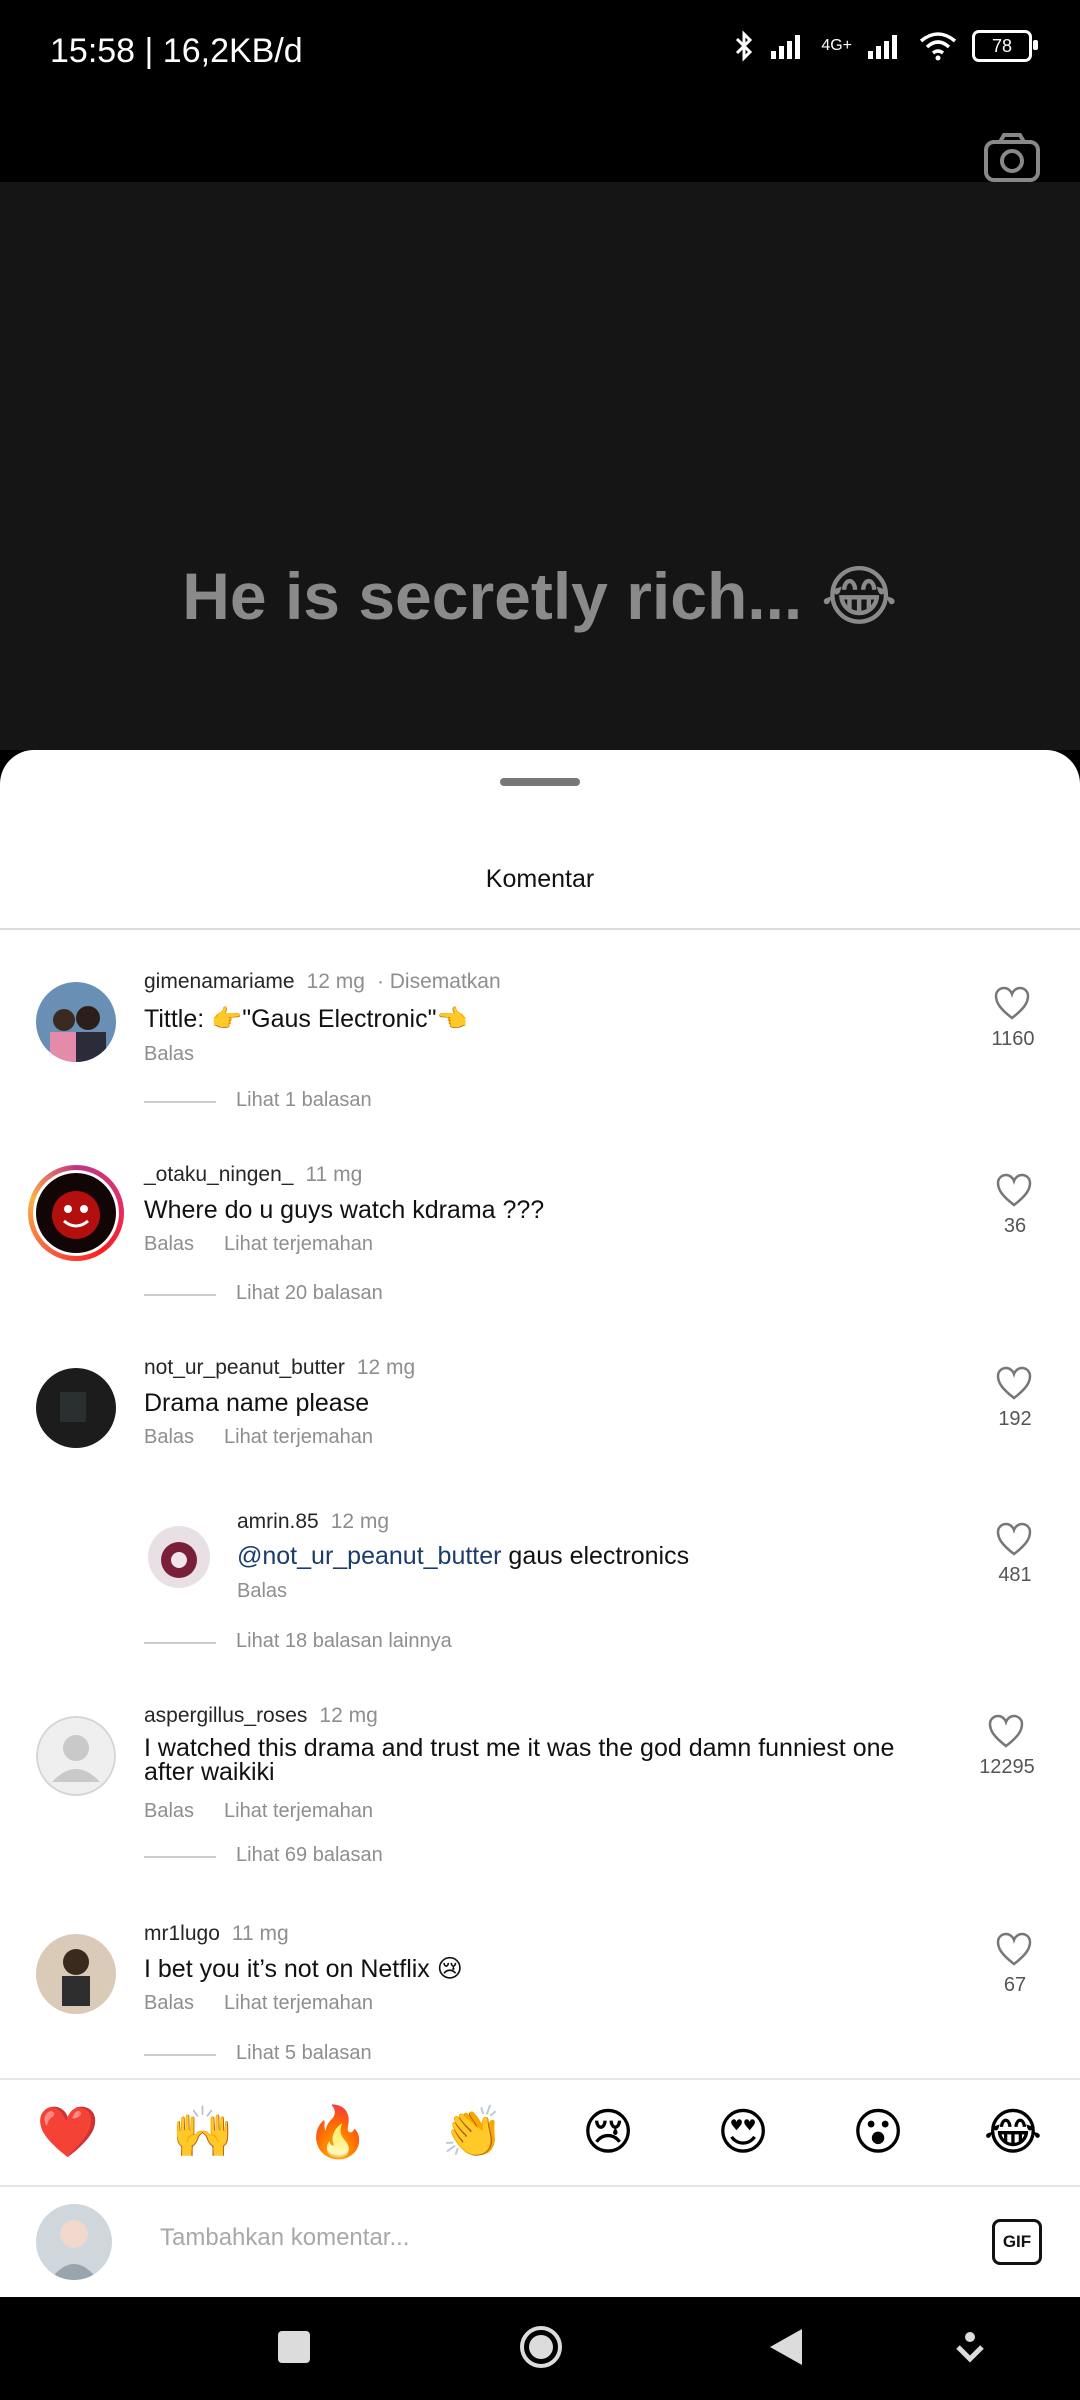 The image size is (1080, 2400). I want to click on reply-time: 12 mg, so click(360, 1521).